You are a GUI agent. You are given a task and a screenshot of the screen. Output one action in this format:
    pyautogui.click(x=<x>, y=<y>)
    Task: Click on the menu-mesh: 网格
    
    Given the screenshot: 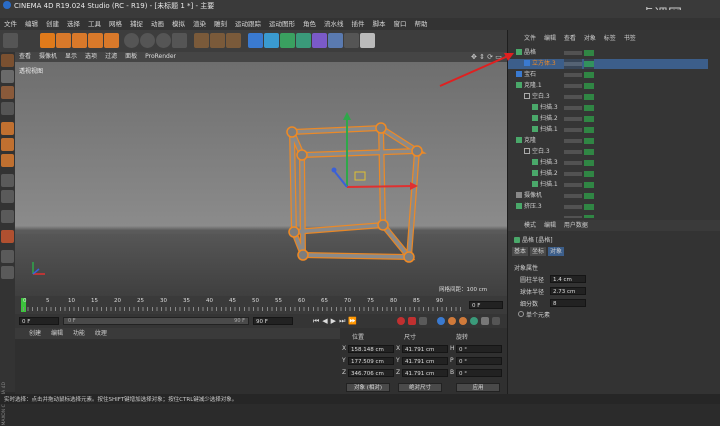 What is the action you would take?
    pyautogui.click(x=115, y=24)
    